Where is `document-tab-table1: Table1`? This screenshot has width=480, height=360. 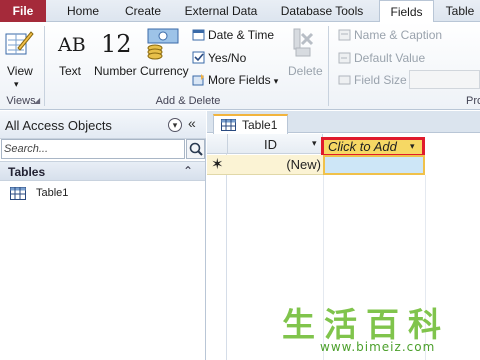 document-tab-table1: Table1 is located at coordinates (250, 124).